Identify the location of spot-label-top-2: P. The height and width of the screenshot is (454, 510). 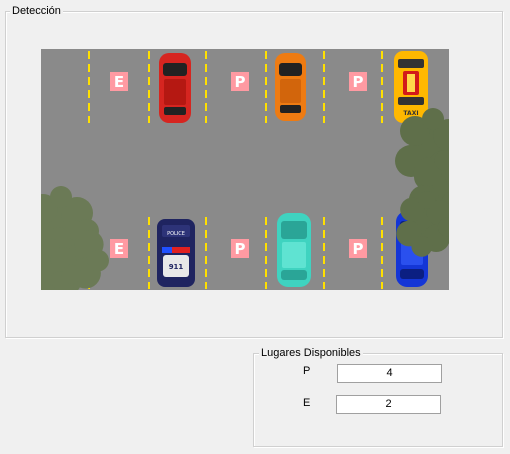
(240, 82).